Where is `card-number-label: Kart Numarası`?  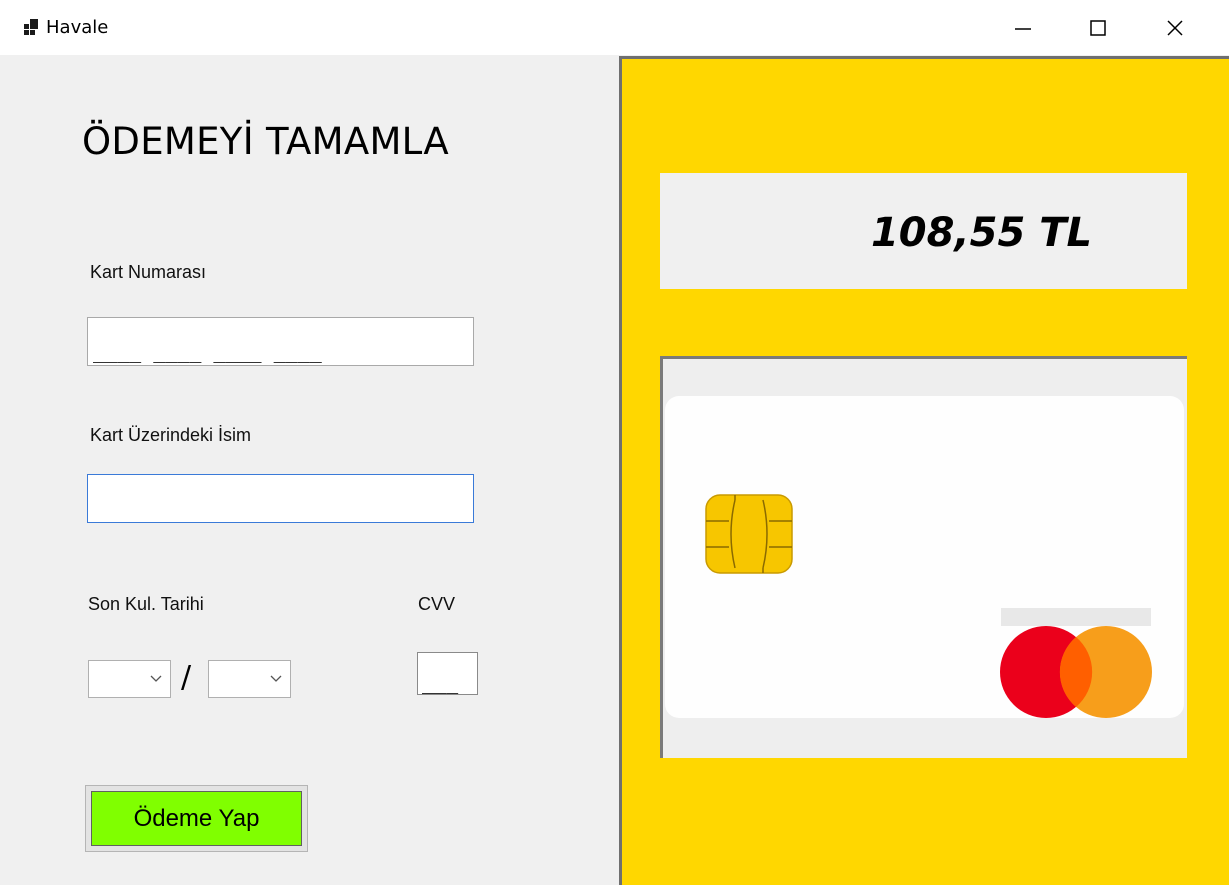
card-number-label: Kart Numarası is located at coordinates (148, 272).